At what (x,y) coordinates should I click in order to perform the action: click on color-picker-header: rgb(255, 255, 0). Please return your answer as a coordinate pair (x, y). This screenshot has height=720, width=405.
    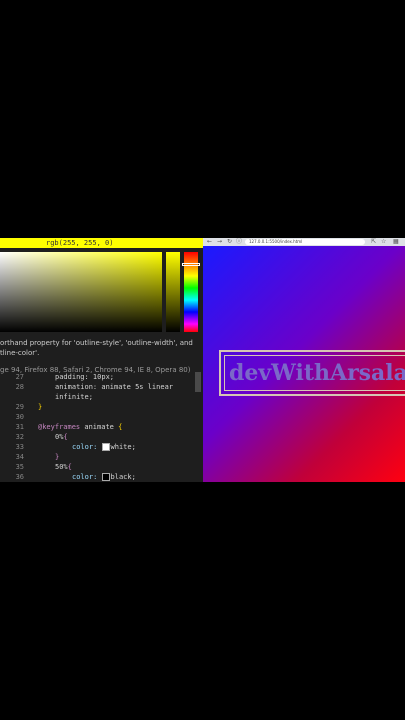
    Looking at the image, I should click on (101, 243).